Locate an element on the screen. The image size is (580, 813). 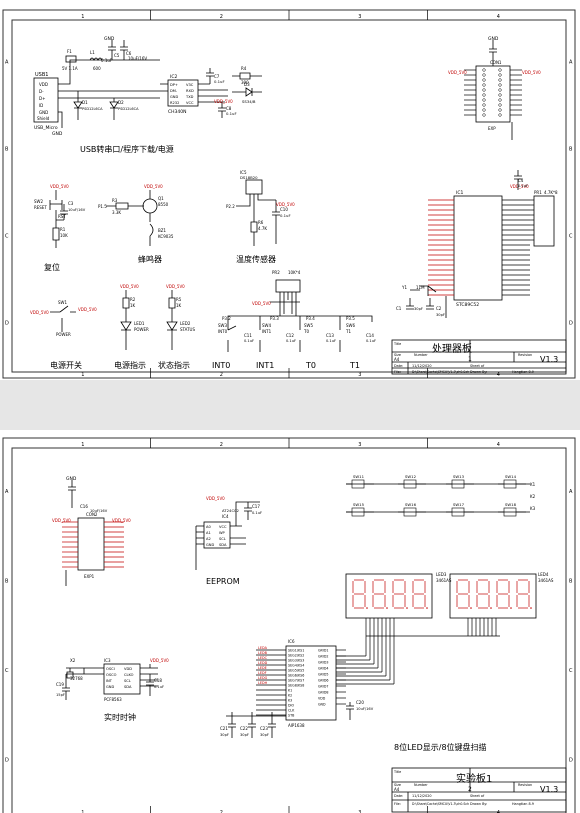
mcu-ref: IC1 is located at coordinates (459, 193).